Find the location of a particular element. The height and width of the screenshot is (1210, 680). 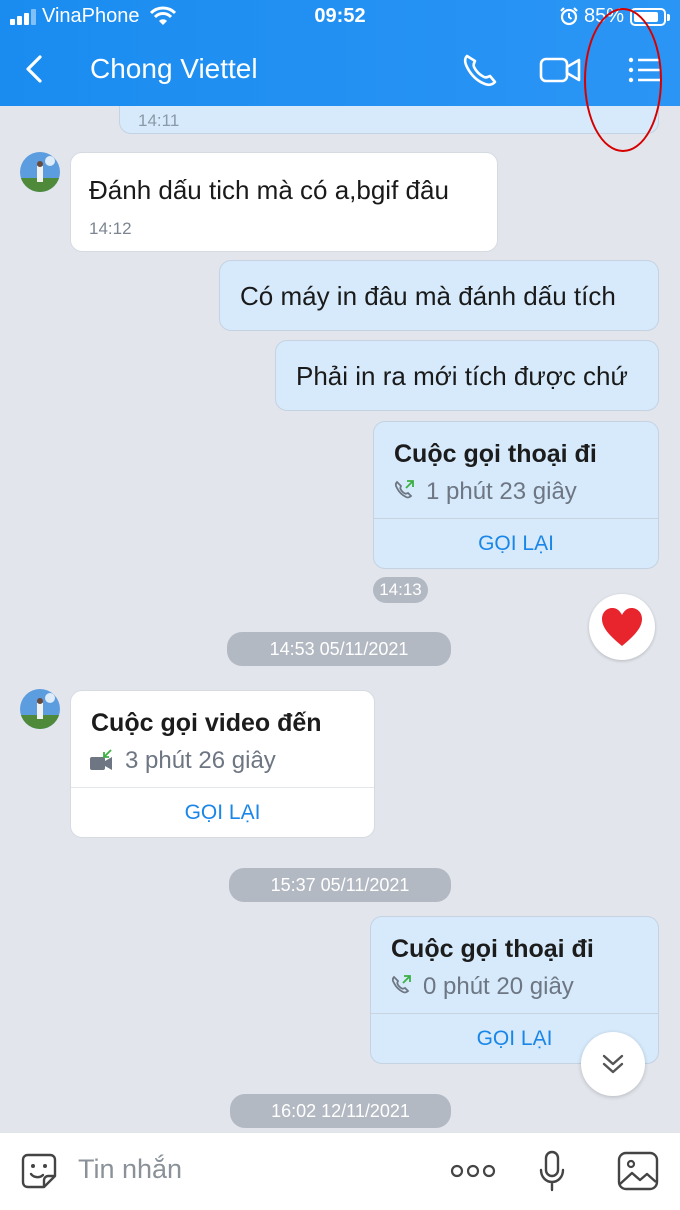

more-icon is located at coordinates (473, 1171).